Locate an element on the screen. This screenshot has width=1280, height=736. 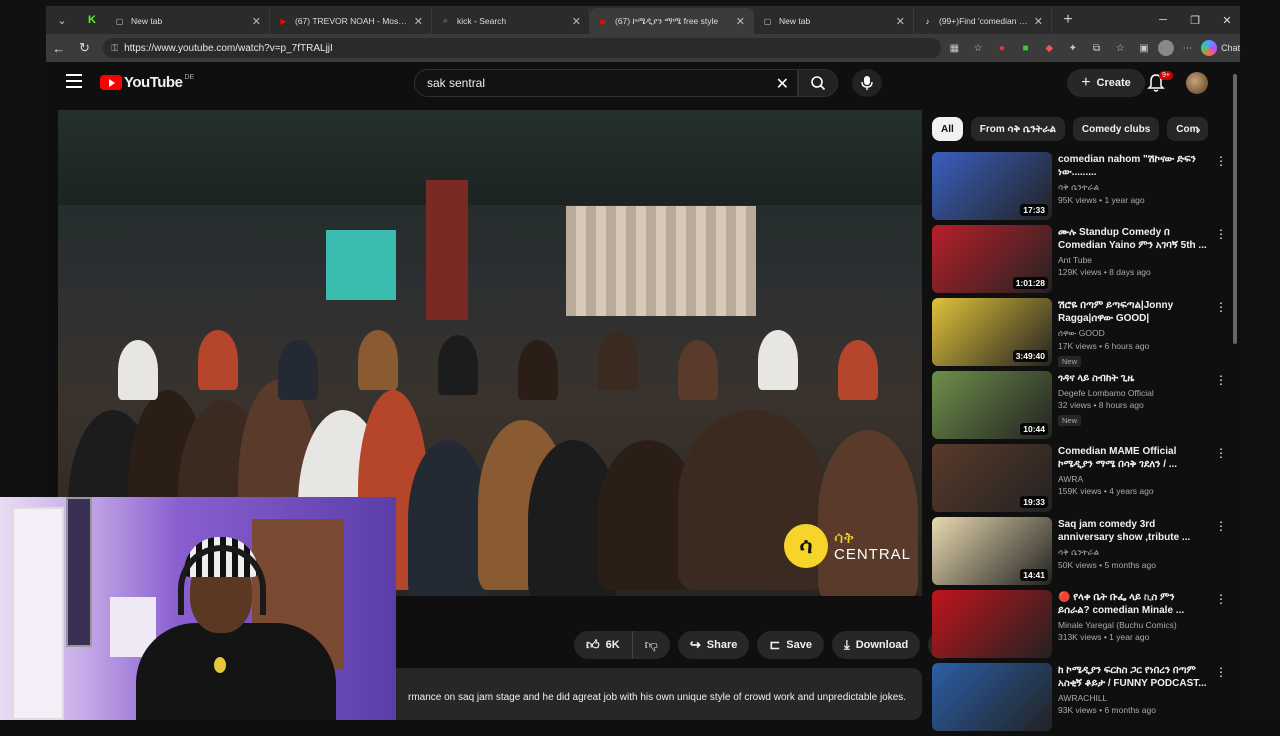
profile-avatar-icon is located at coordinates (1165, 48).